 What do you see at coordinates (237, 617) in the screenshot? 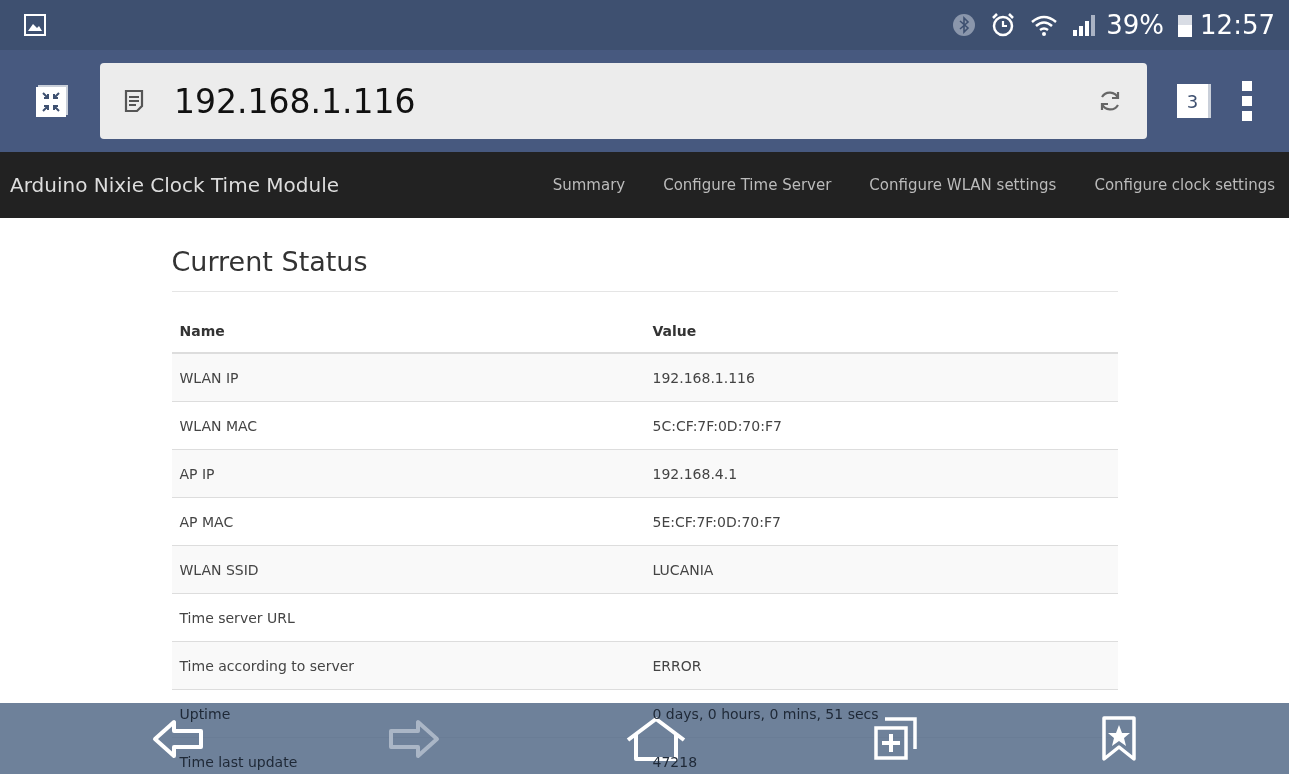
I see `table-cell: Time server URL` at bounding box center [237, 617].